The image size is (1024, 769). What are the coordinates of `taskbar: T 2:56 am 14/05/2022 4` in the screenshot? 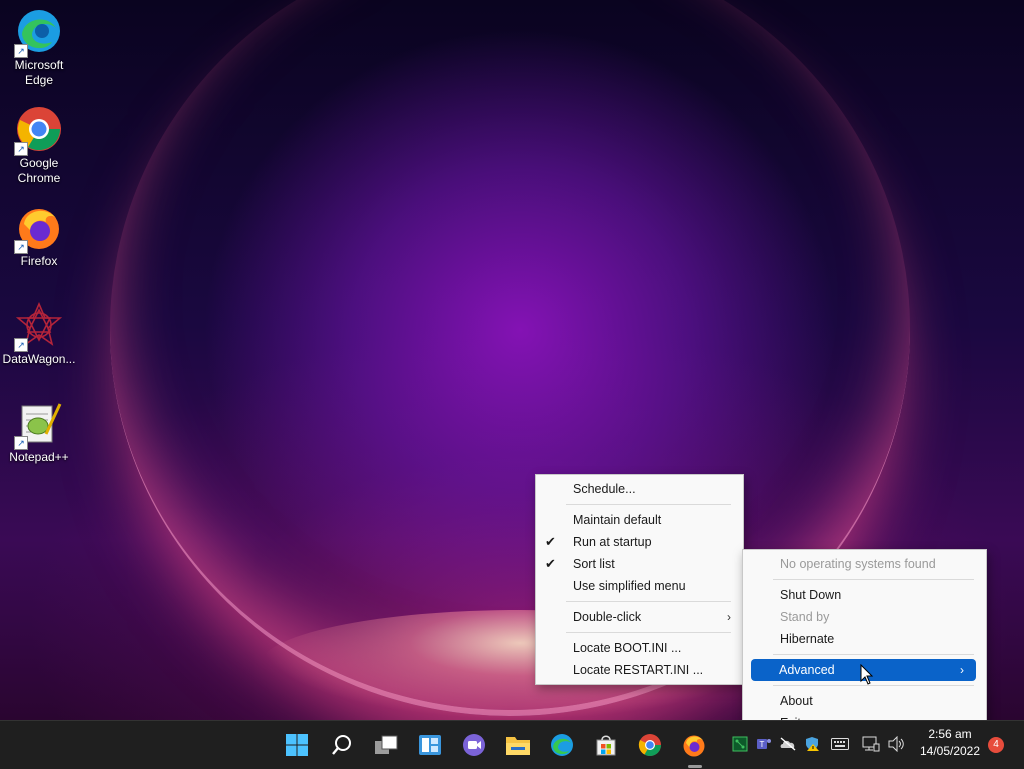 It's located at (512, 744).